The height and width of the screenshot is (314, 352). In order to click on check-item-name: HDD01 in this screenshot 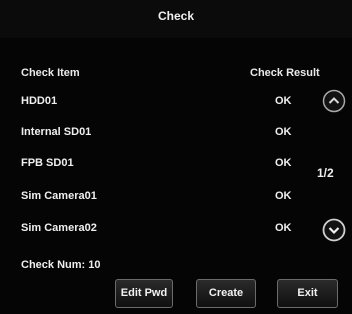, I will do `click(39, 101)`.